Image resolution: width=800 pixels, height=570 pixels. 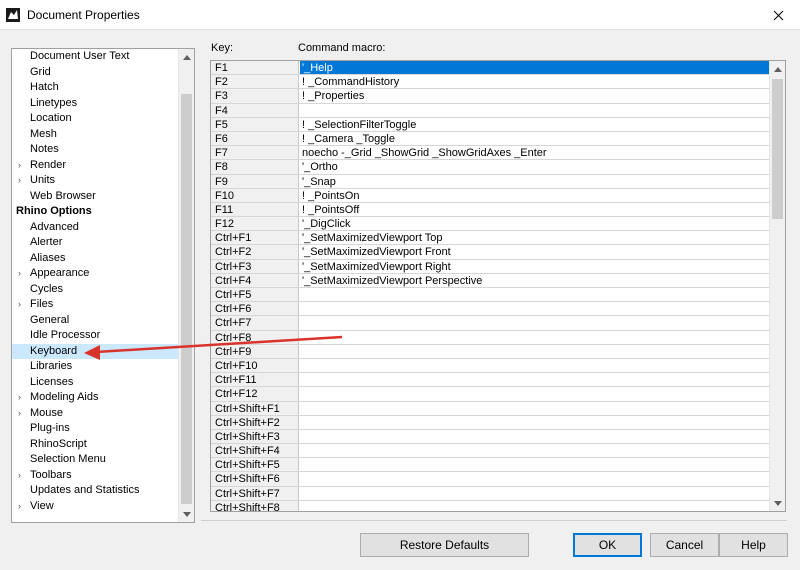 I want to click on macro-cell: ! _CommandHistory, so click(x=535, y=81).